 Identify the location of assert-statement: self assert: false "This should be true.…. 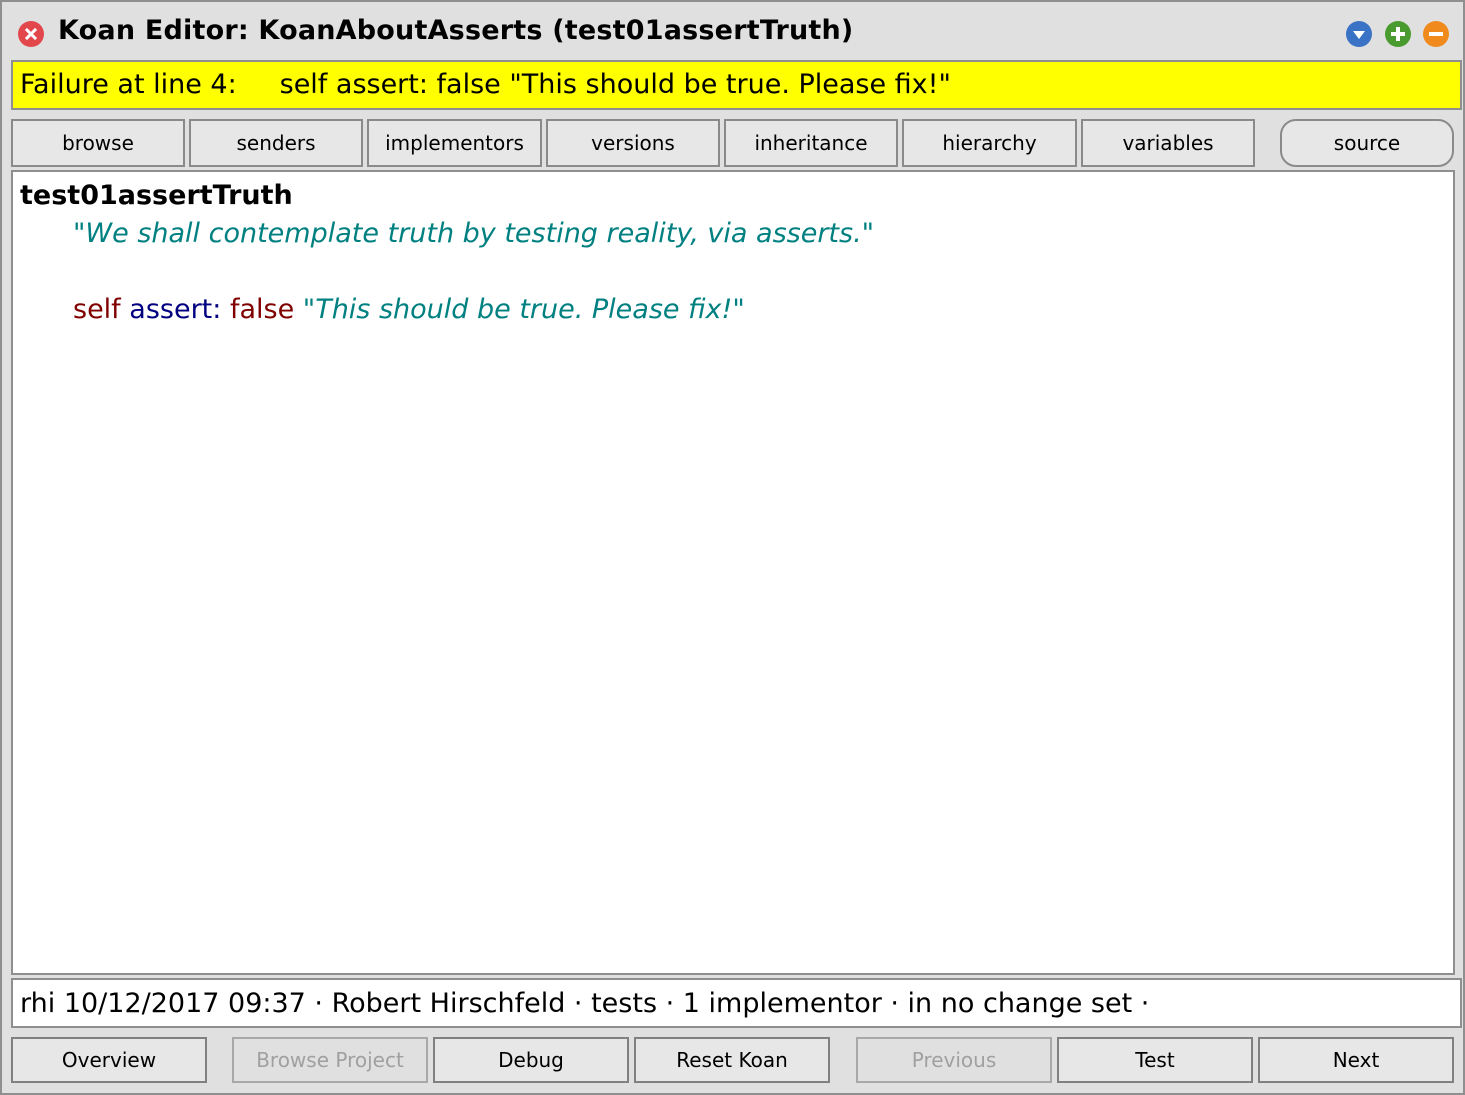
(409, 309).